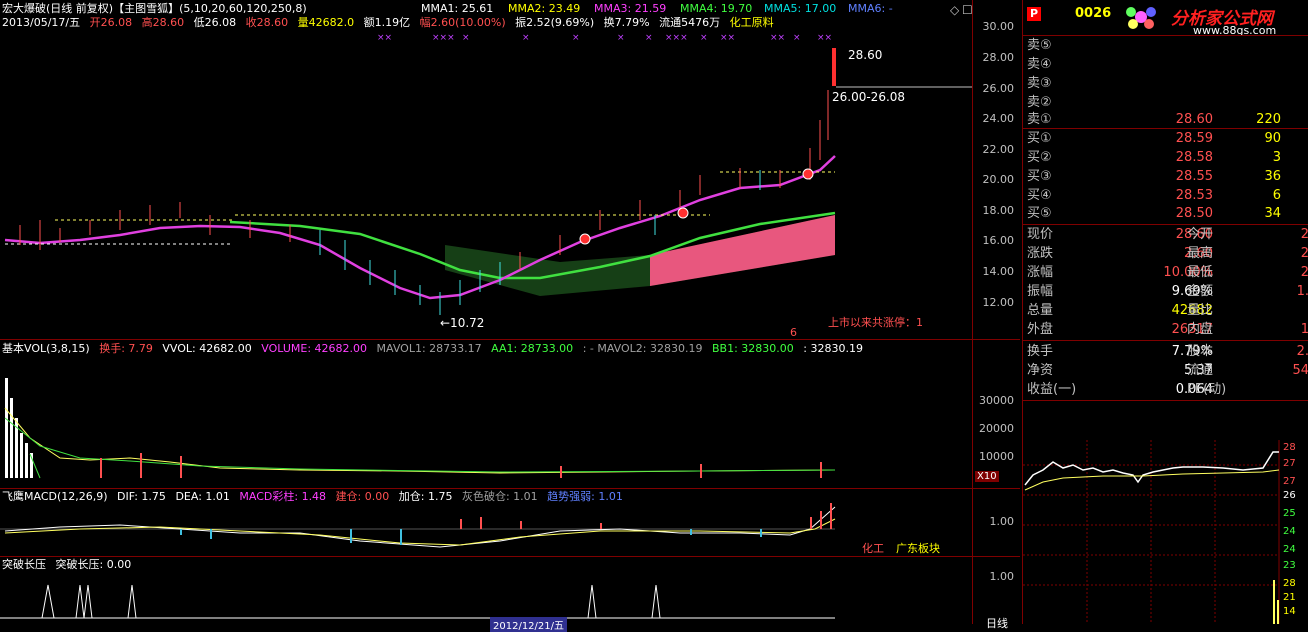 The height and width of the screenshot is (632, 1308). What do you see at coordinates (875, 322) in the screenshot?
I see `limit-up-count: 上市以来共涨停：1` at bounding box center [875, 322].